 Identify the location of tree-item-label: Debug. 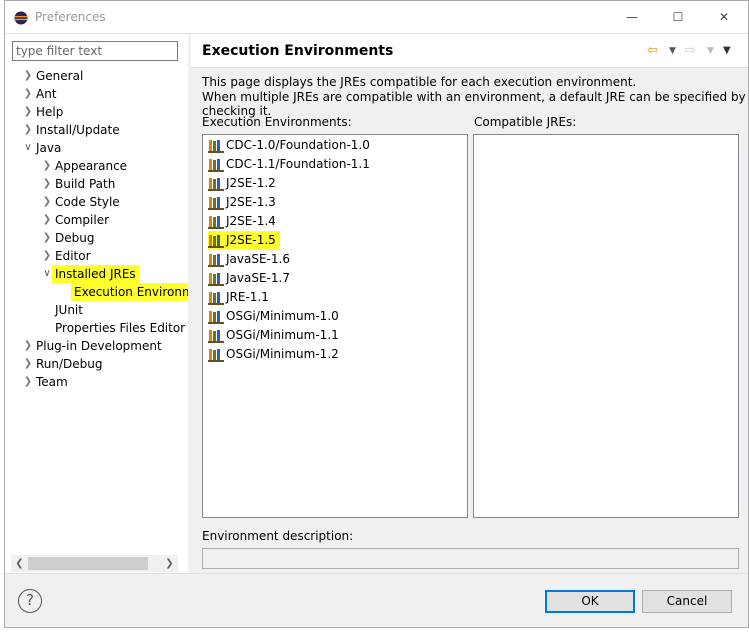
(75, 238).